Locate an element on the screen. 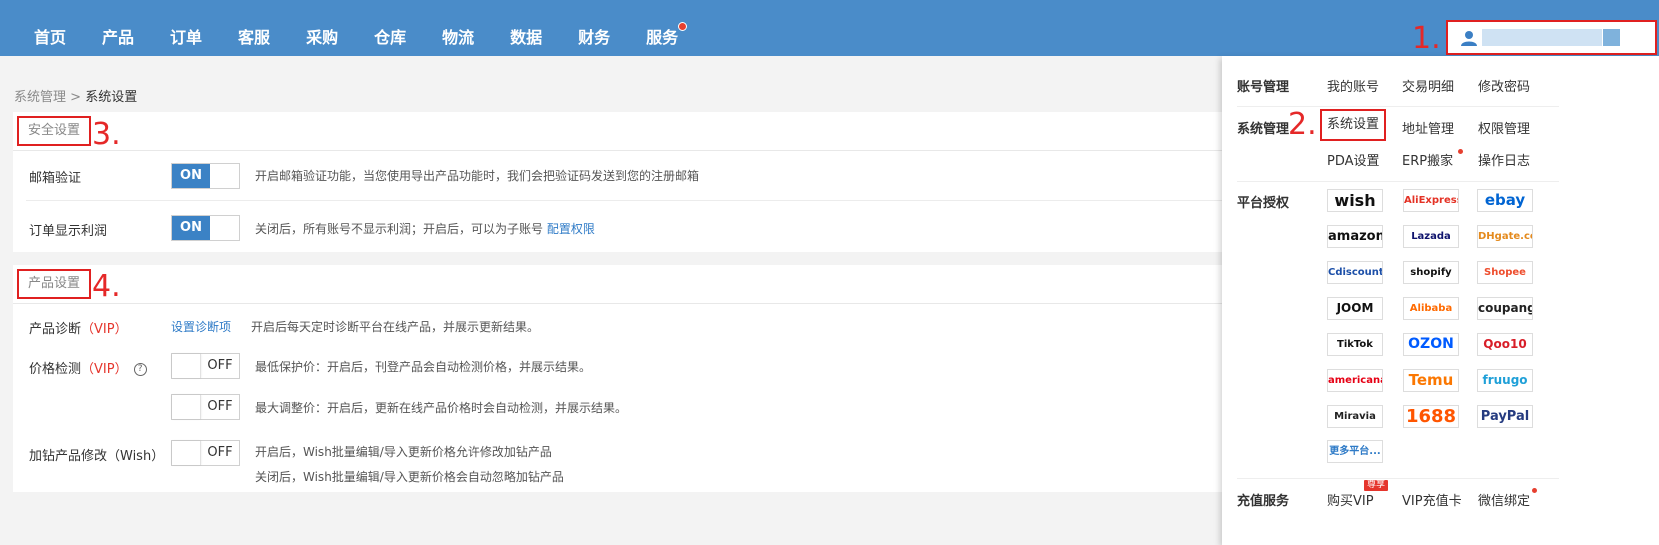 The image size is (1659, 545). pda-settings-link: PDA设置 is located at coordinates (1353, 159).